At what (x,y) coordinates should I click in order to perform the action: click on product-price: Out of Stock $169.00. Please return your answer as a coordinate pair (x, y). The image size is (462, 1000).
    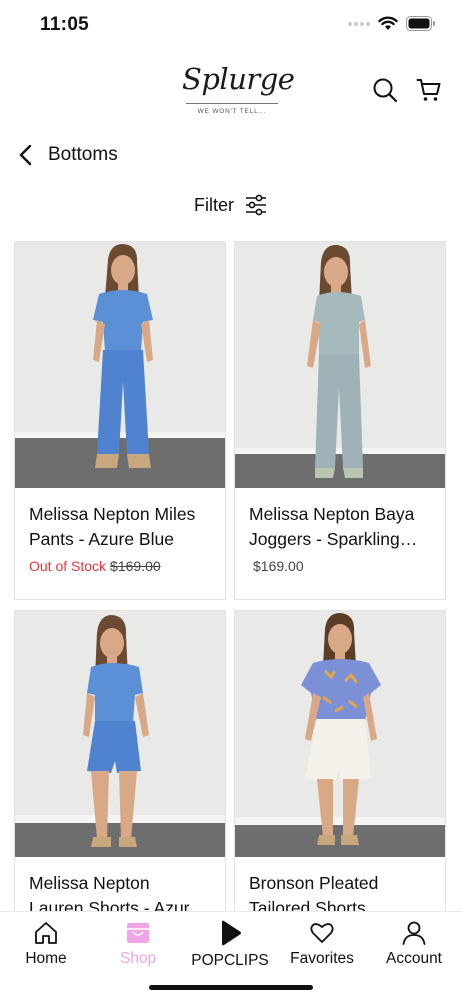
    Looking at the image, I should click on (120, 566).